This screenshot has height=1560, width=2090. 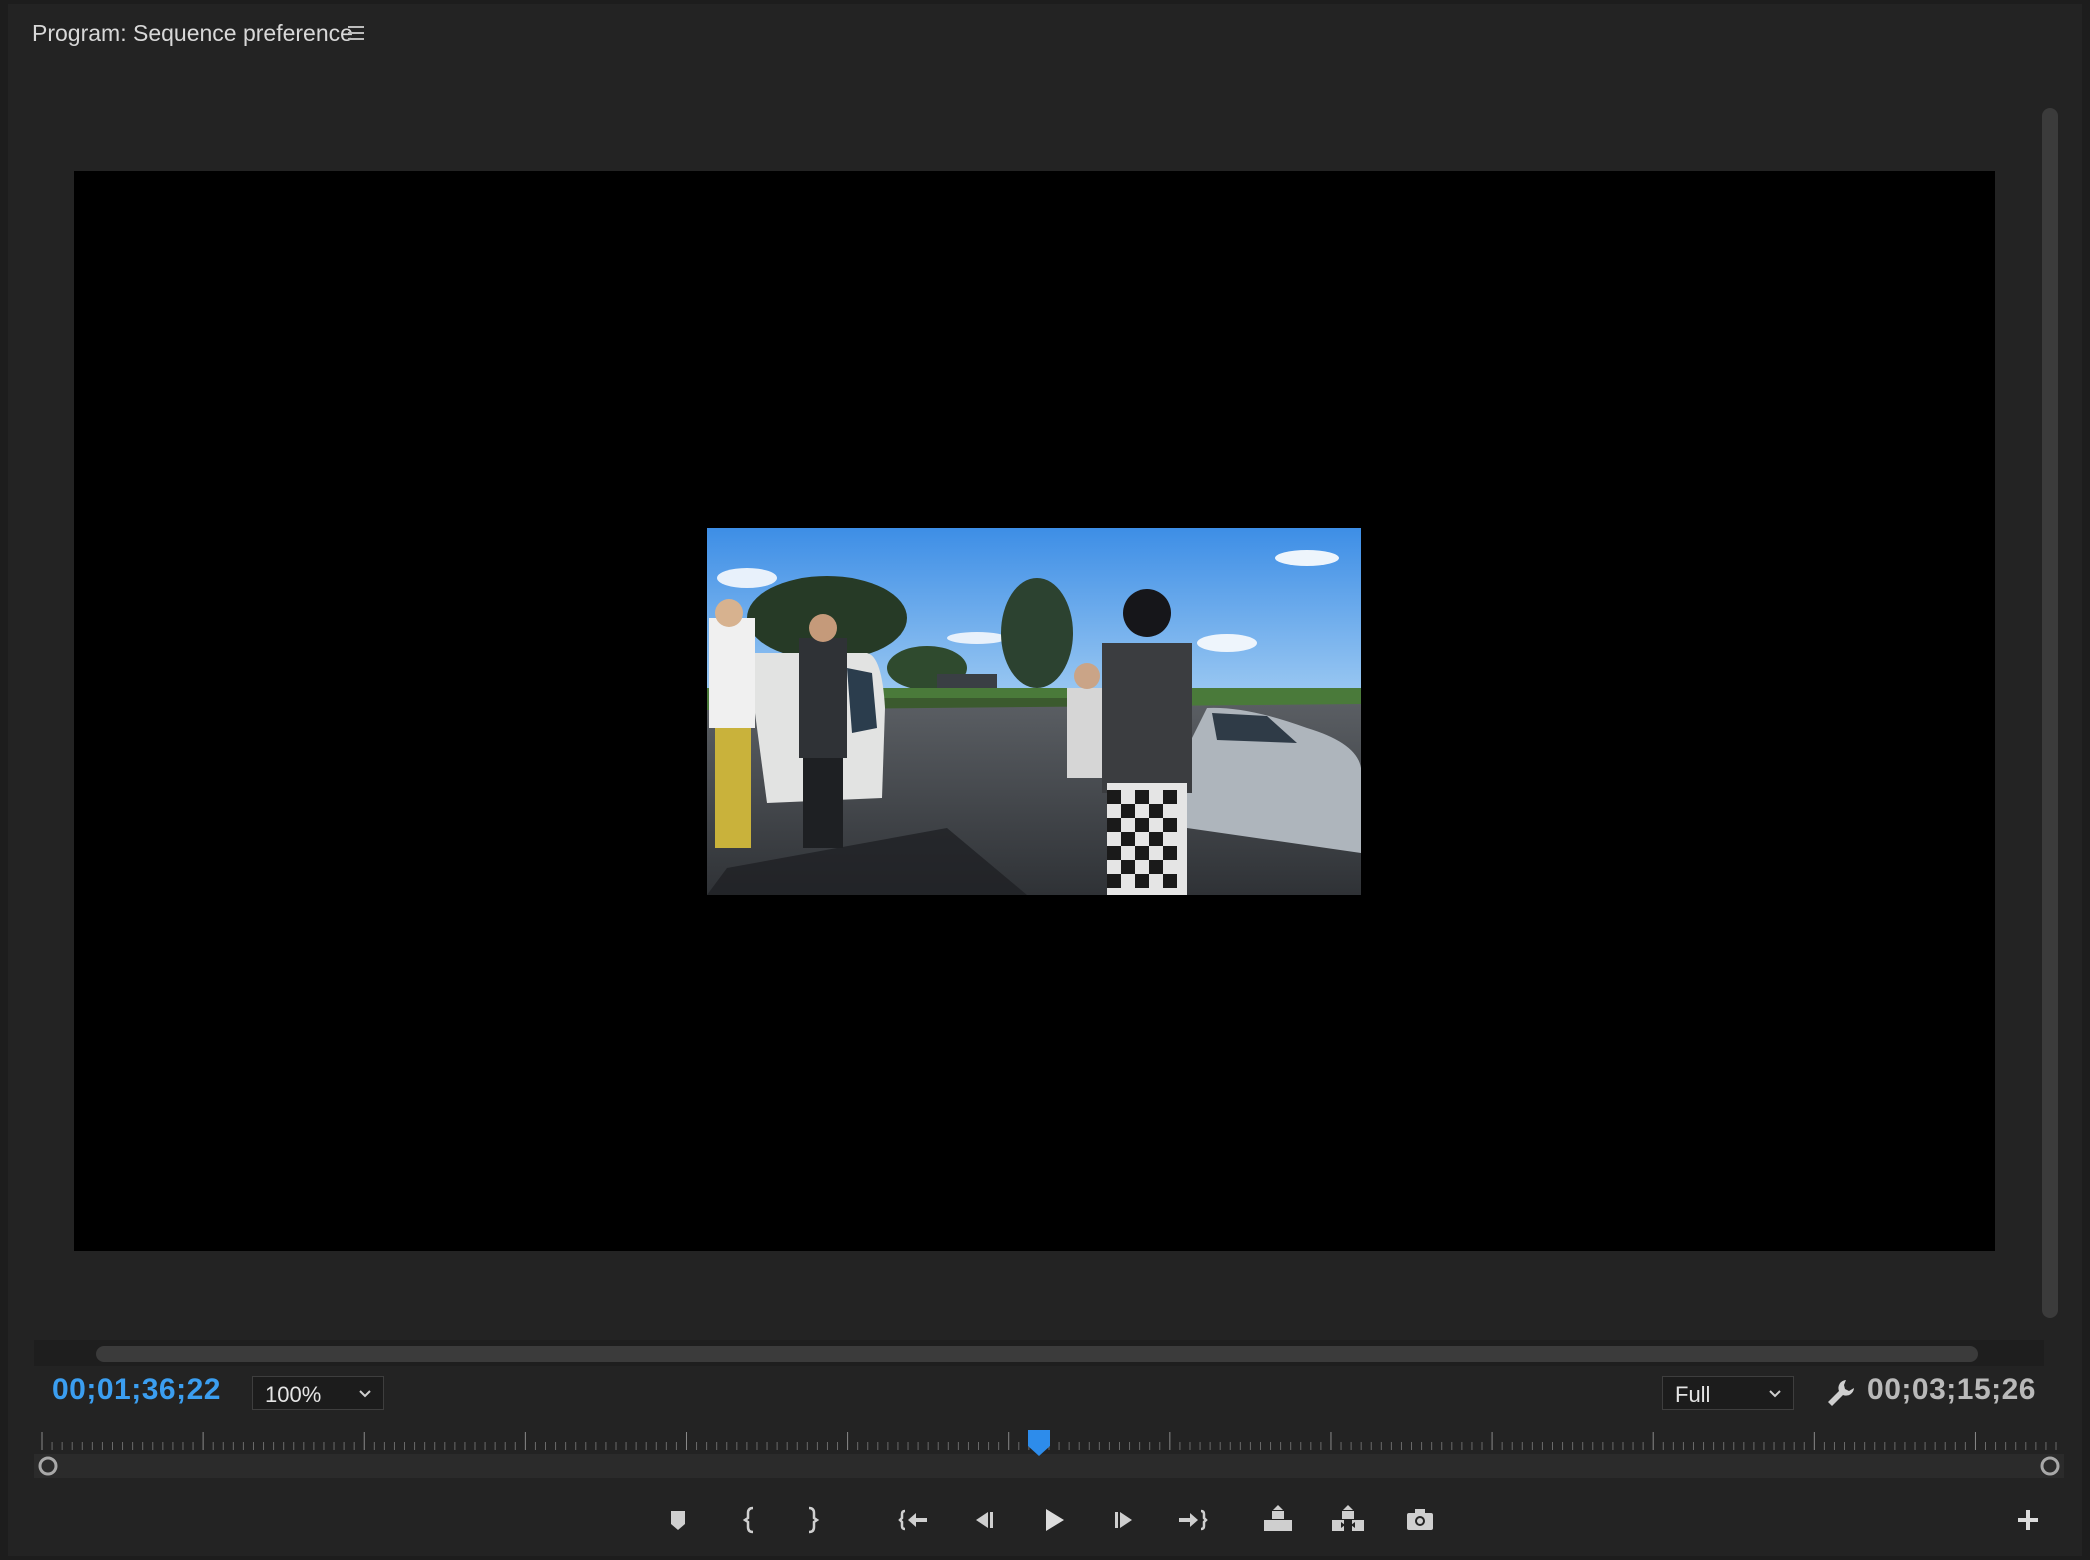 I want to click on extract-icon, so click(x=1348, y=1518).